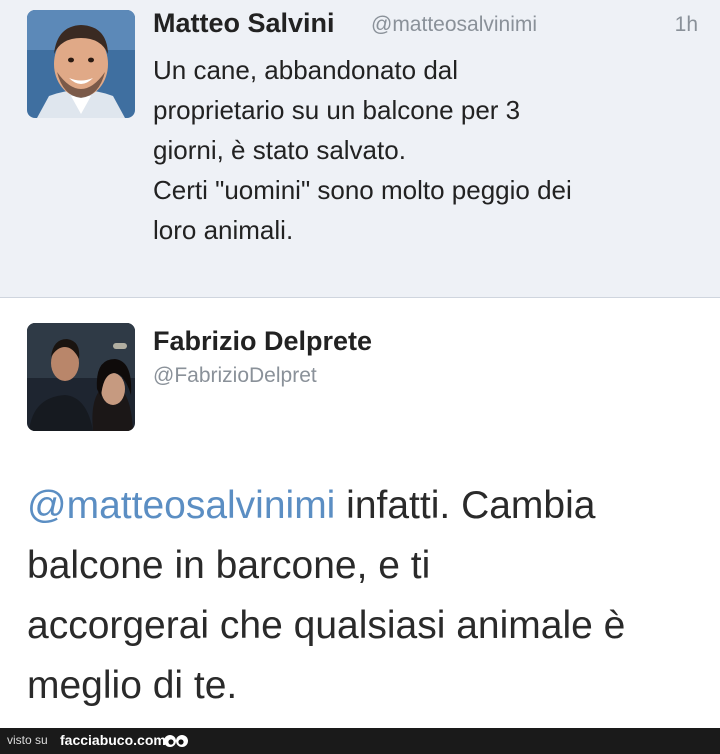  What do you see at coordinates (113, 740) in the screenshot?
I see `footer-site-link: facciabuco.com` at bounding box center [113, 740].